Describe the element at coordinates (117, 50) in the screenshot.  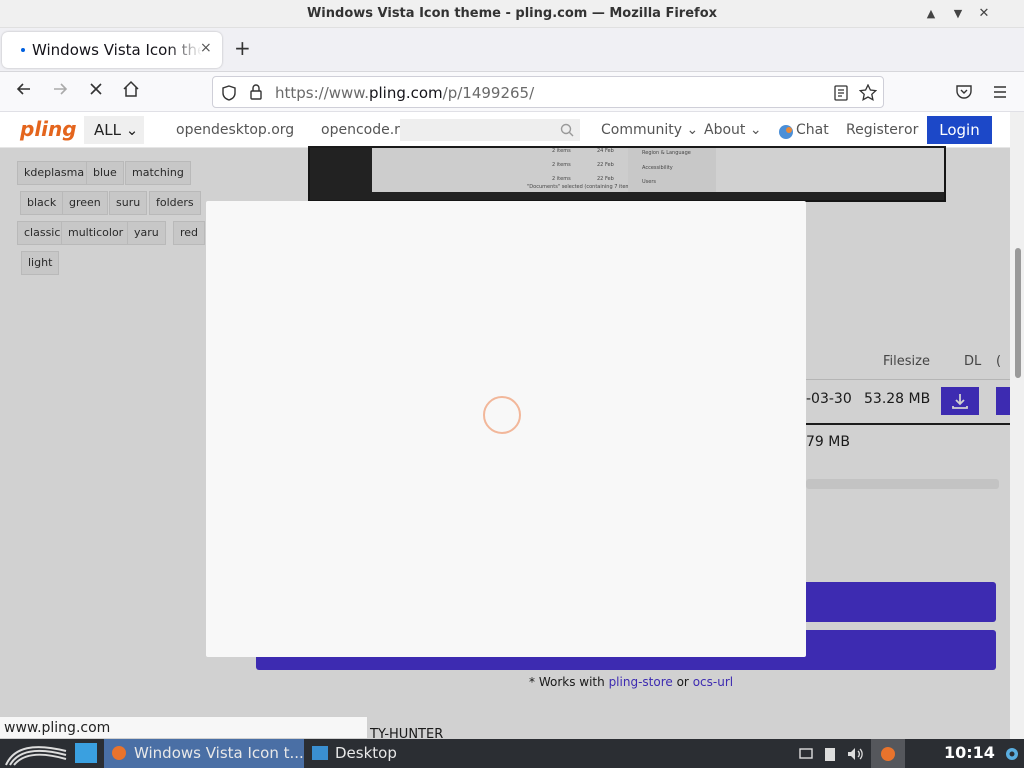
I see `tab-title: Windows Vista Icon theme - pling.com` at that location.